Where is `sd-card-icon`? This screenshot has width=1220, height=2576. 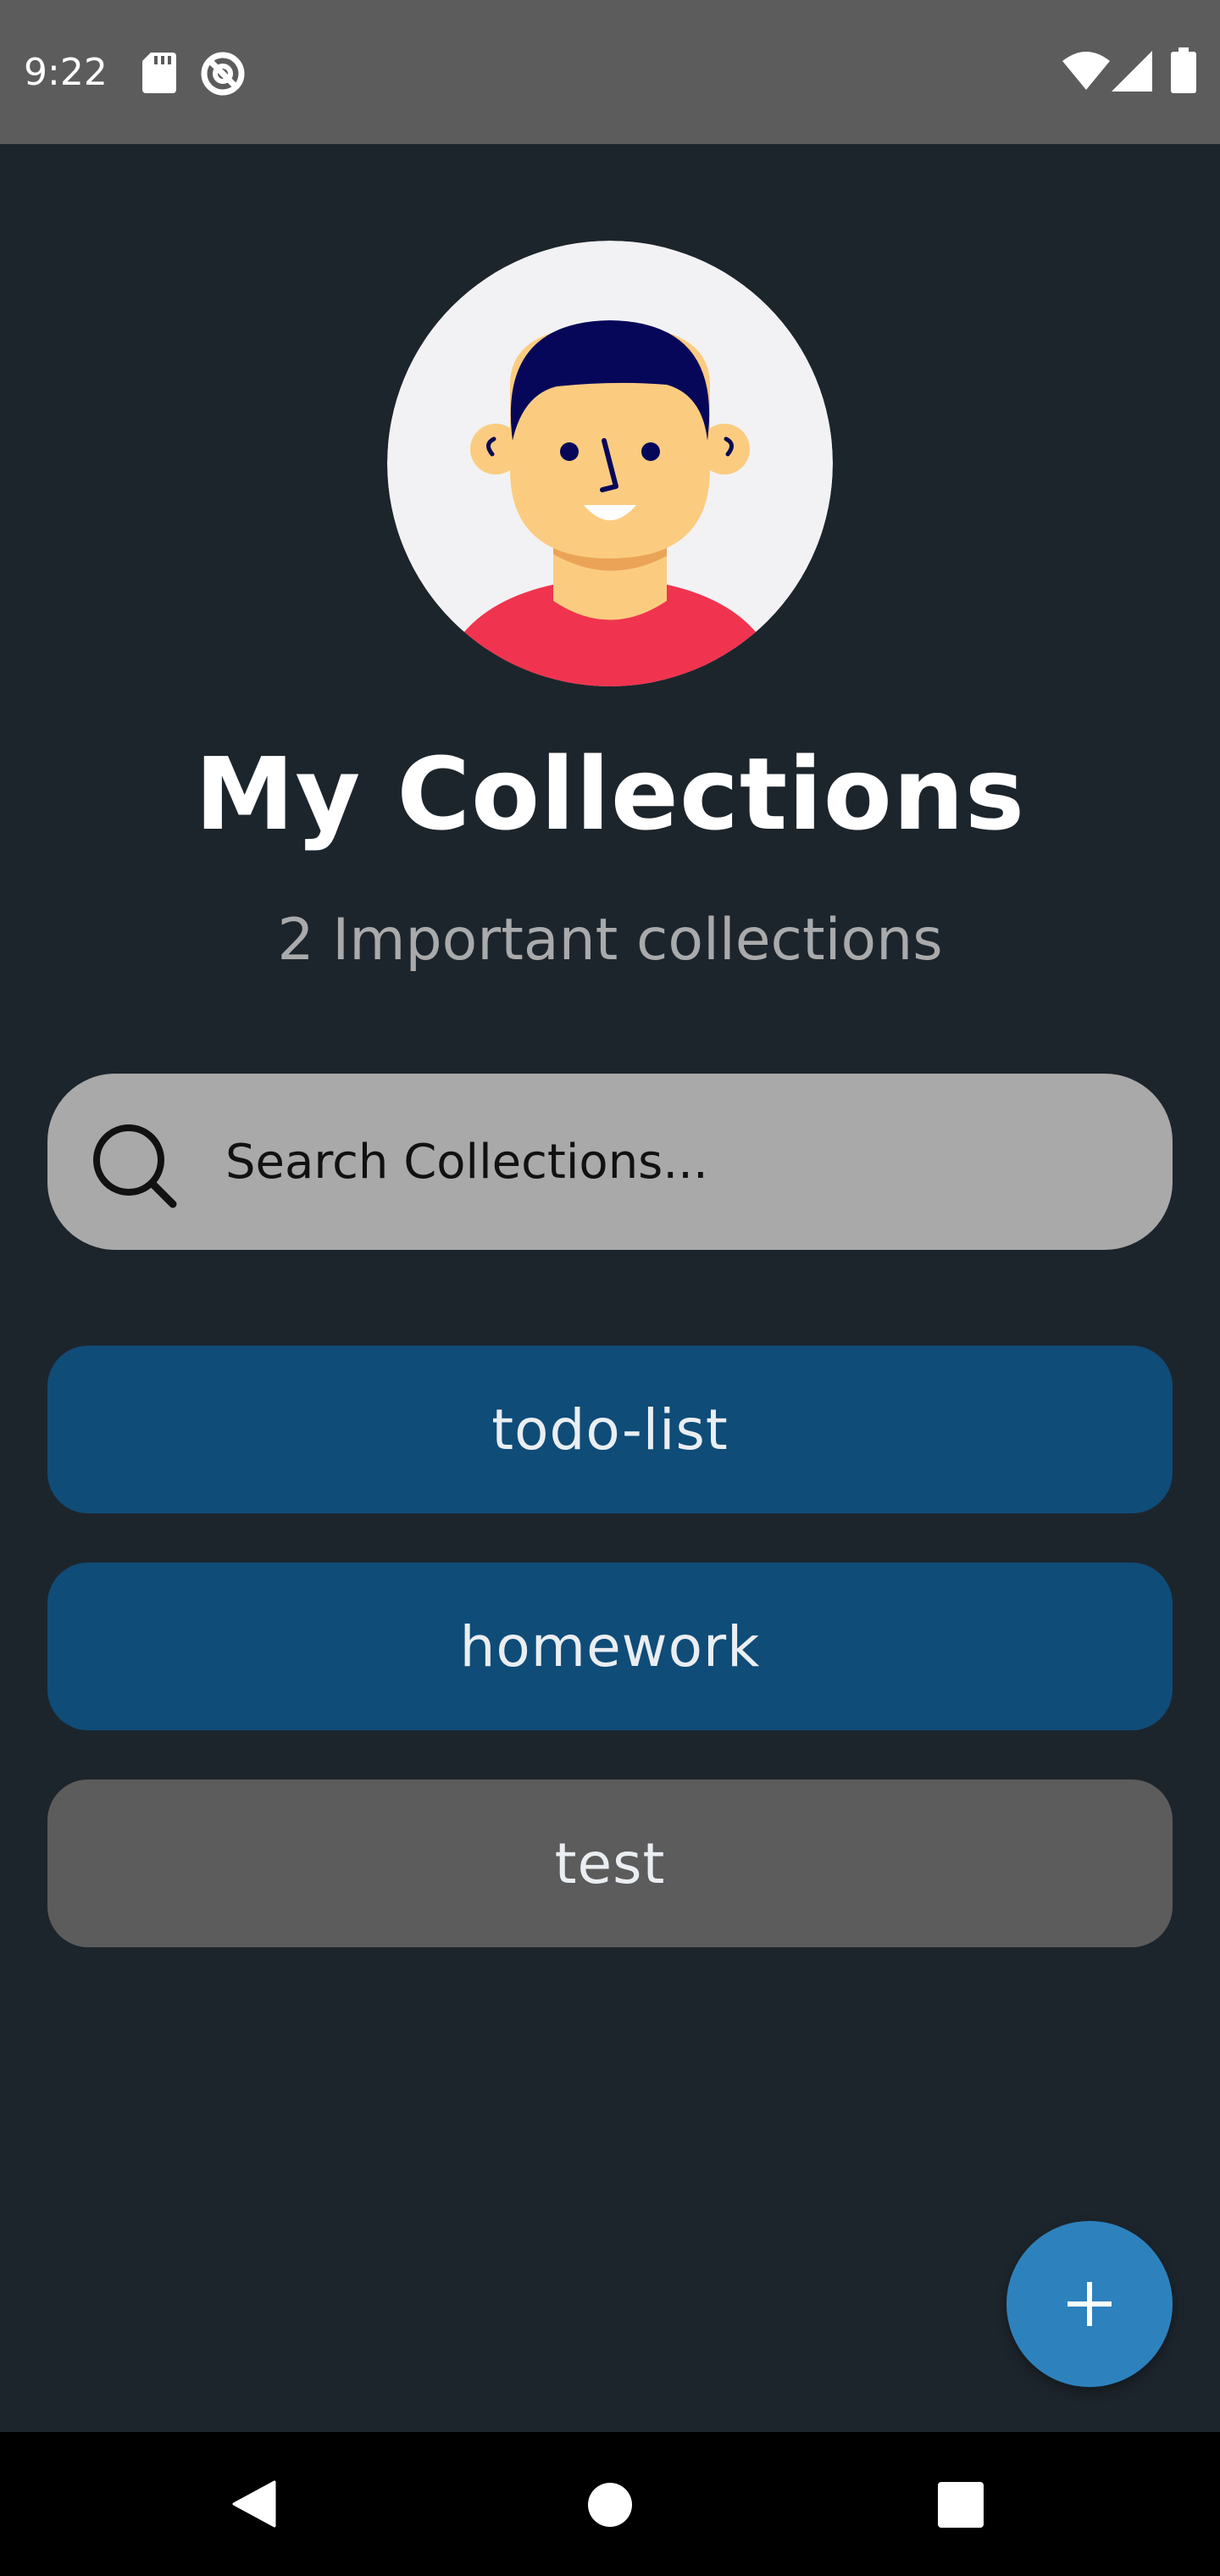
sd-card-icon is located at coordinates (159, 73).